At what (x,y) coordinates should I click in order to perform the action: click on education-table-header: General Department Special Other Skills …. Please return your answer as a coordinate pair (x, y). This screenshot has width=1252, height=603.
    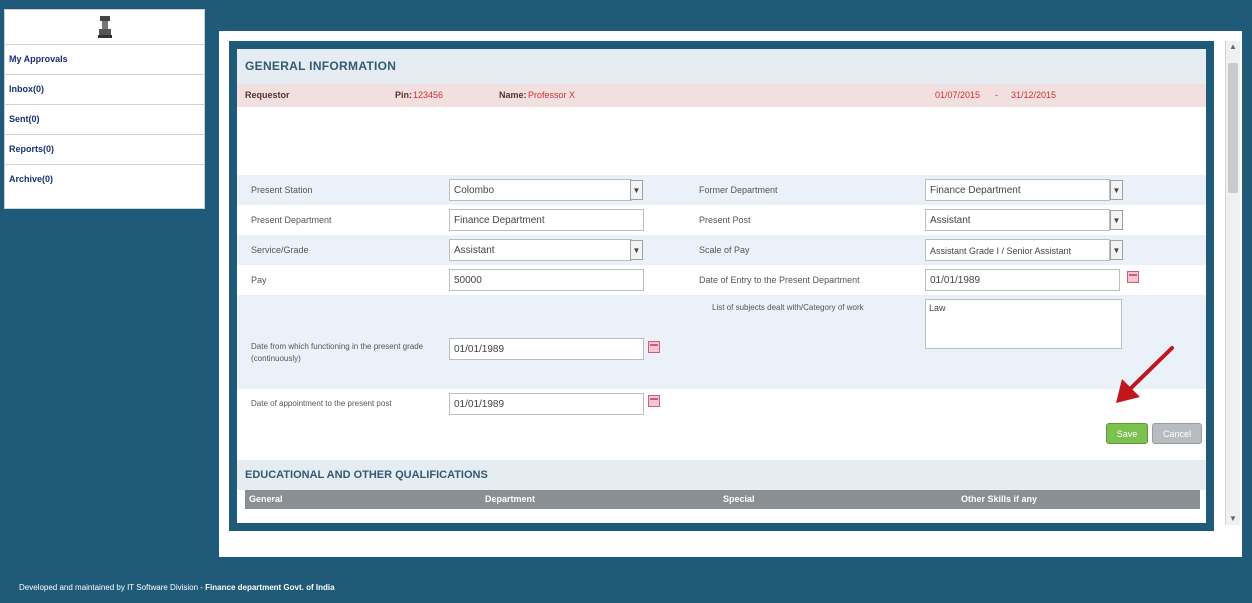
    Looking at the image, I should click on (722, 499).